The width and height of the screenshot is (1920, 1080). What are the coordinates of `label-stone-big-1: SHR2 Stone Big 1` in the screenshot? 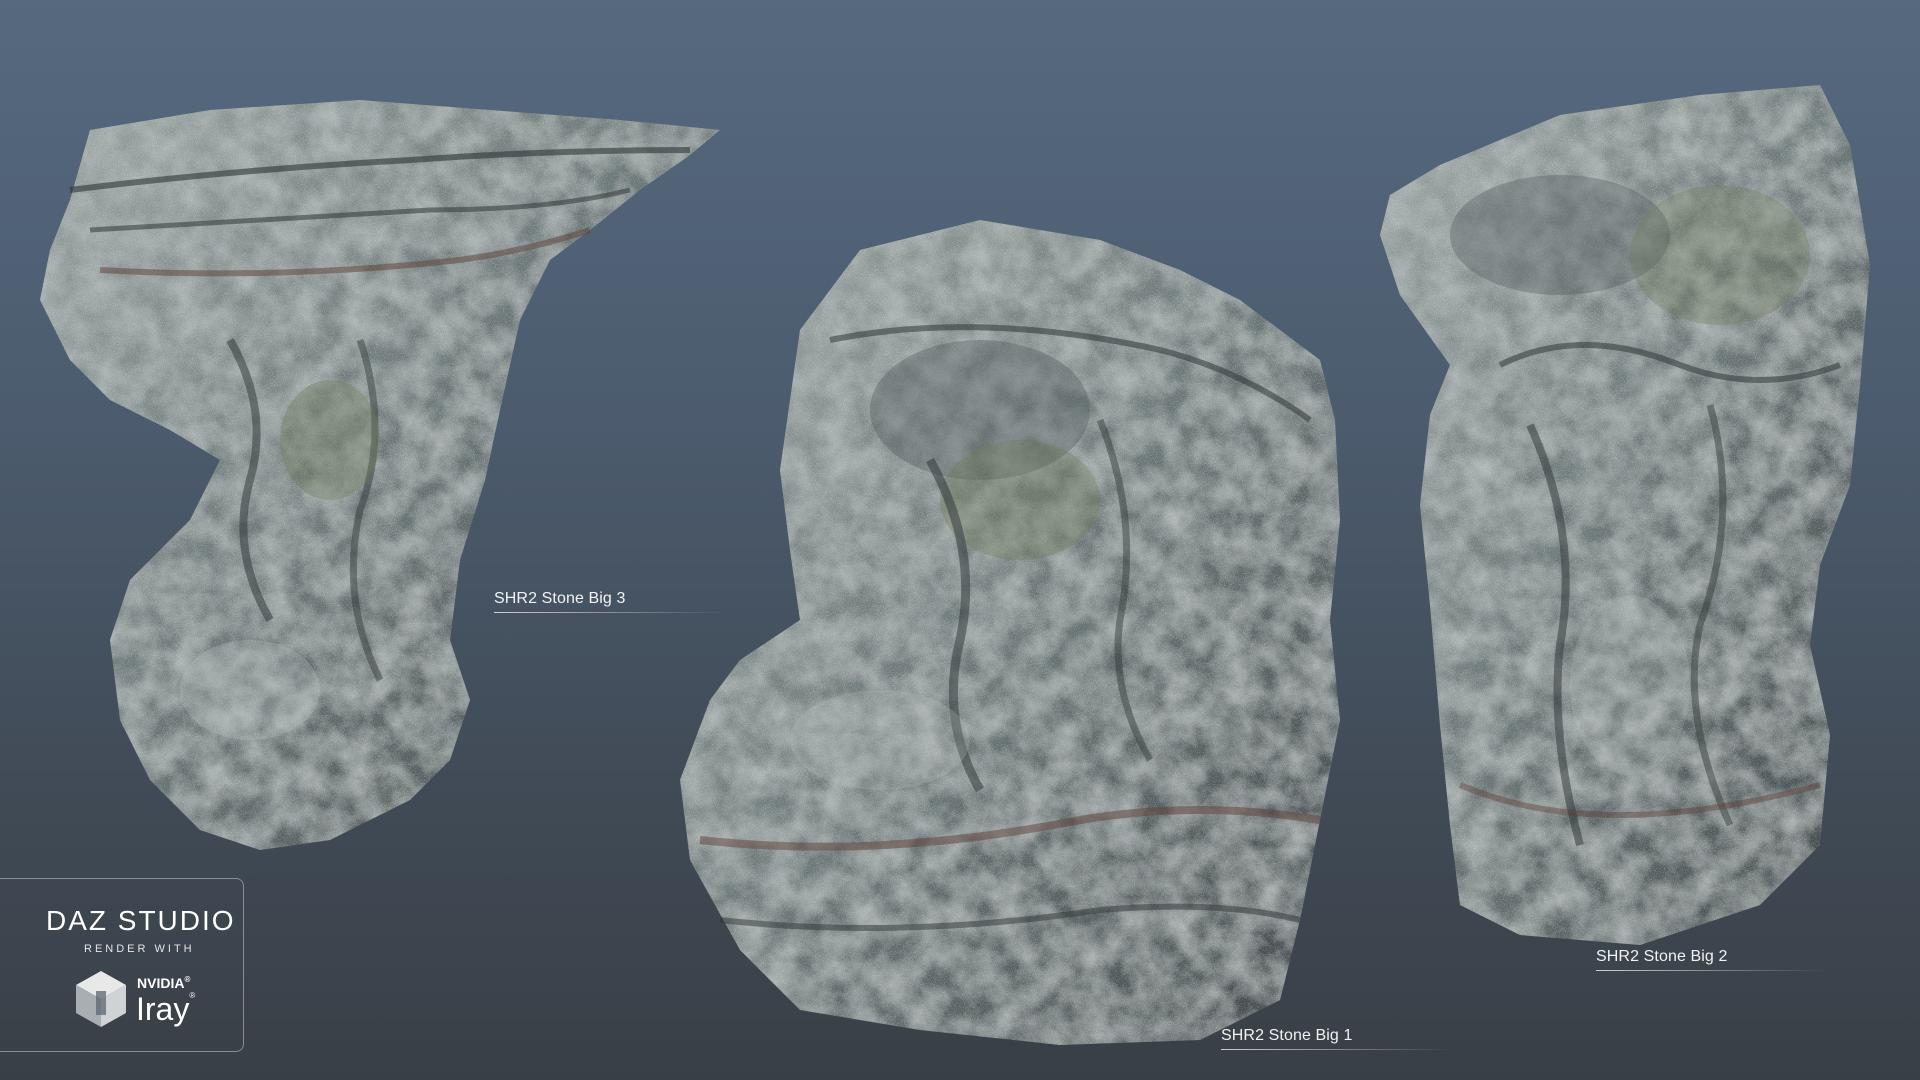 It's located at (1336, 1038).